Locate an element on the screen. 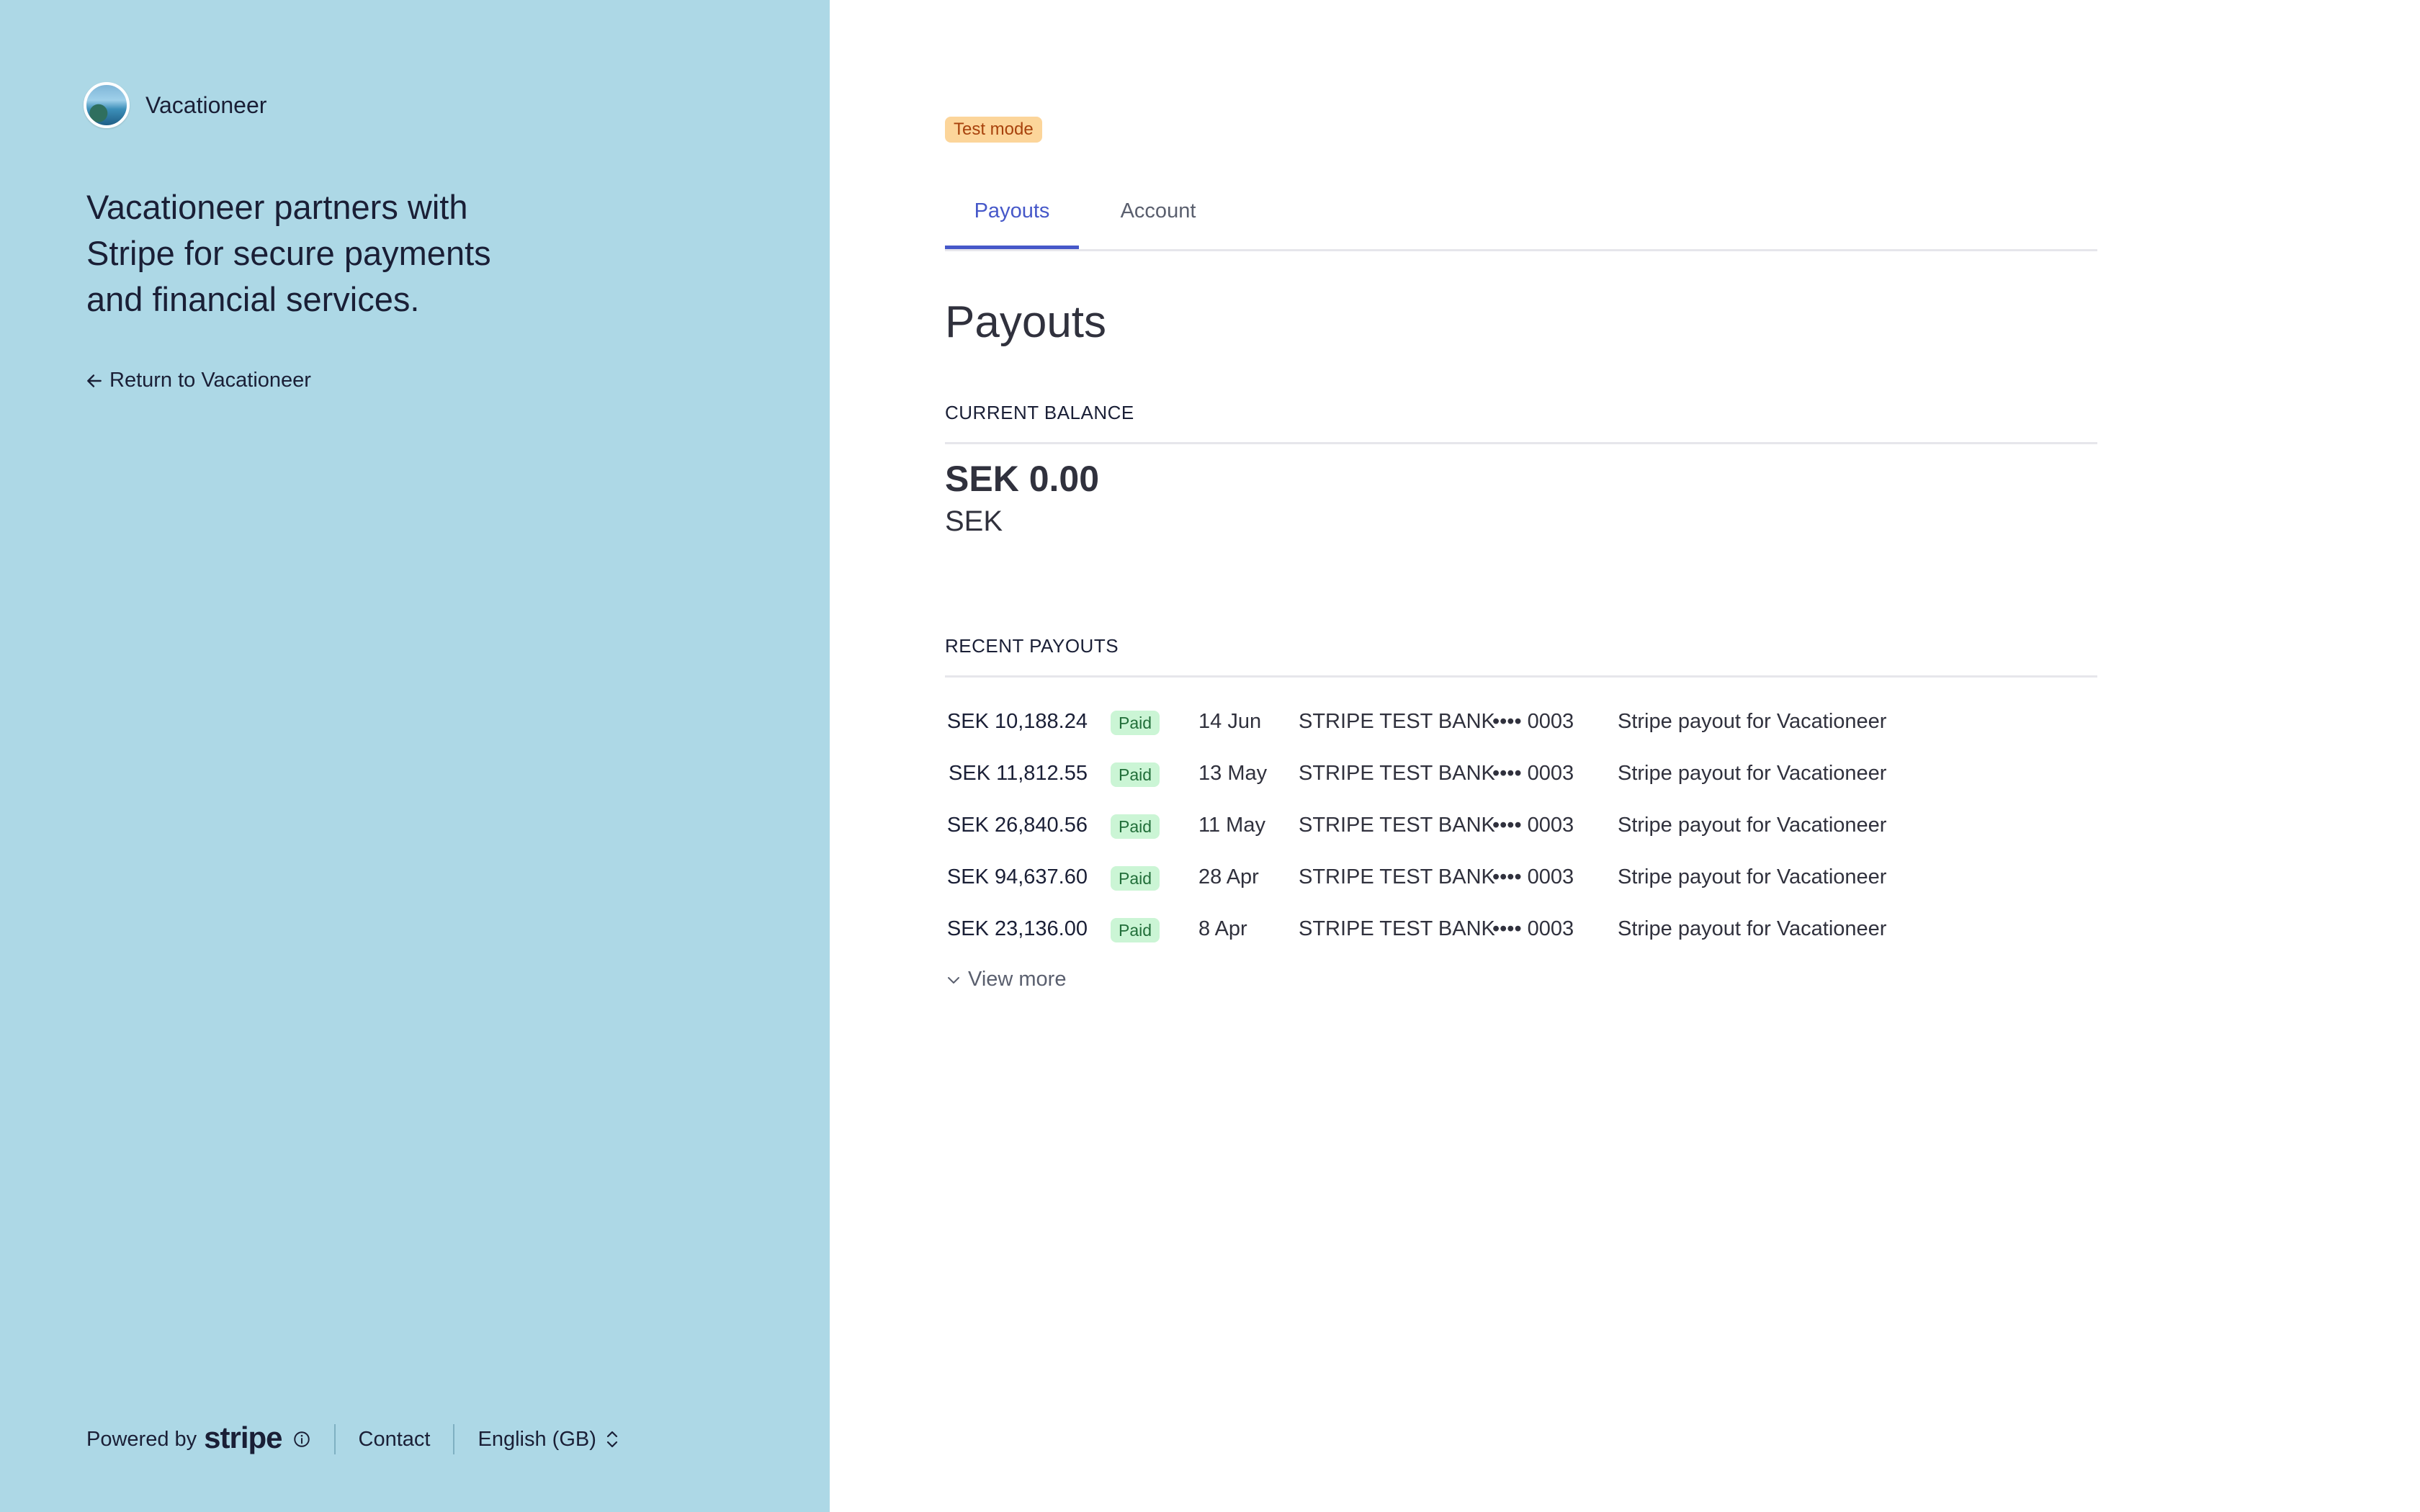 The image size is (2420, 1512). footer: Powered by stripe Contact English (GB) is located at coordinates (352, 1439).